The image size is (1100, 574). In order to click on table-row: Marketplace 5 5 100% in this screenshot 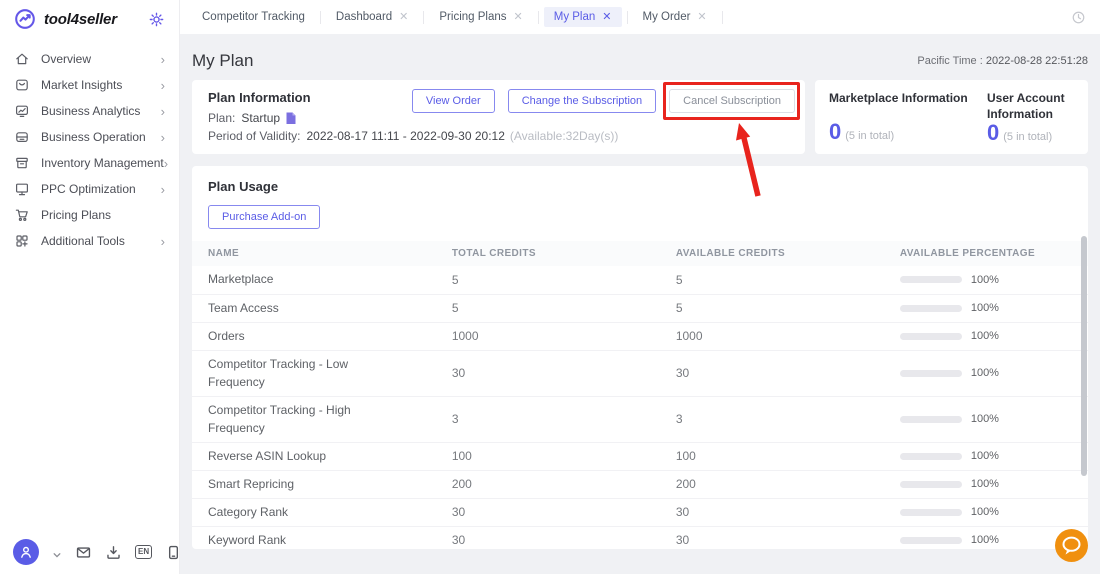, I will do `click(640, 280)`.